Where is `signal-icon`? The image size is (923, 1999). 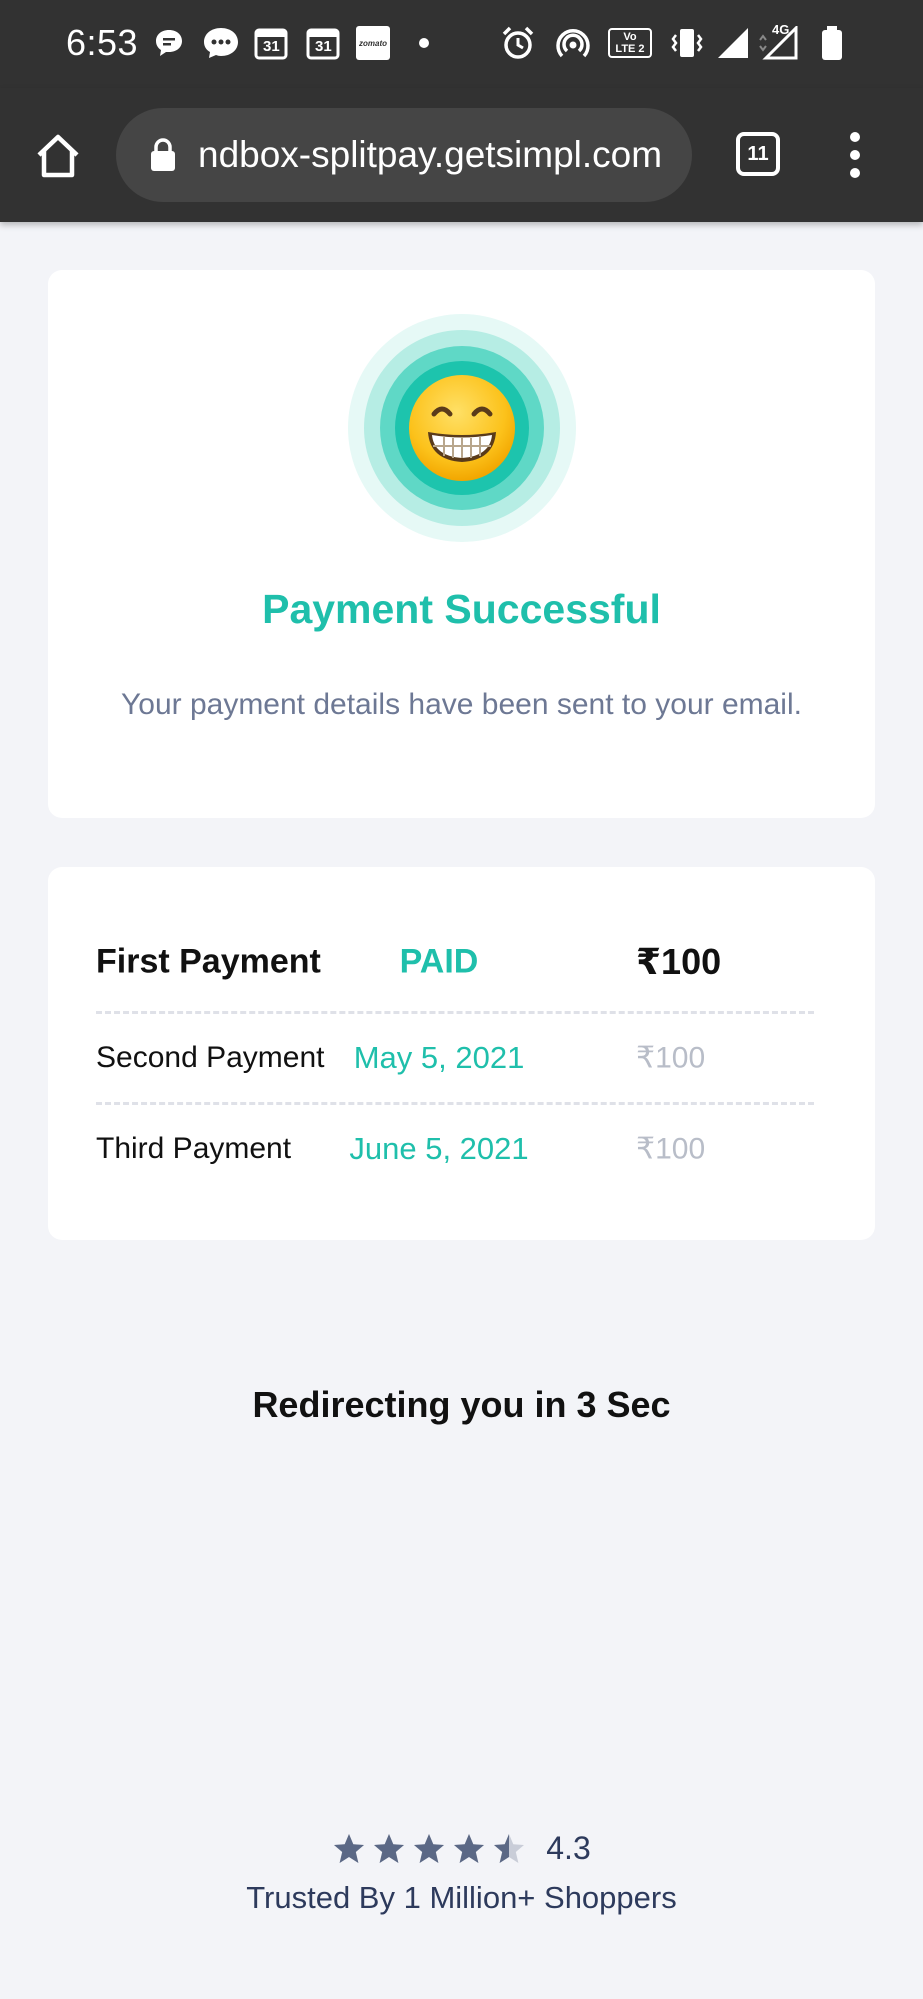 signal-icon is located at coordinates (733, 43).